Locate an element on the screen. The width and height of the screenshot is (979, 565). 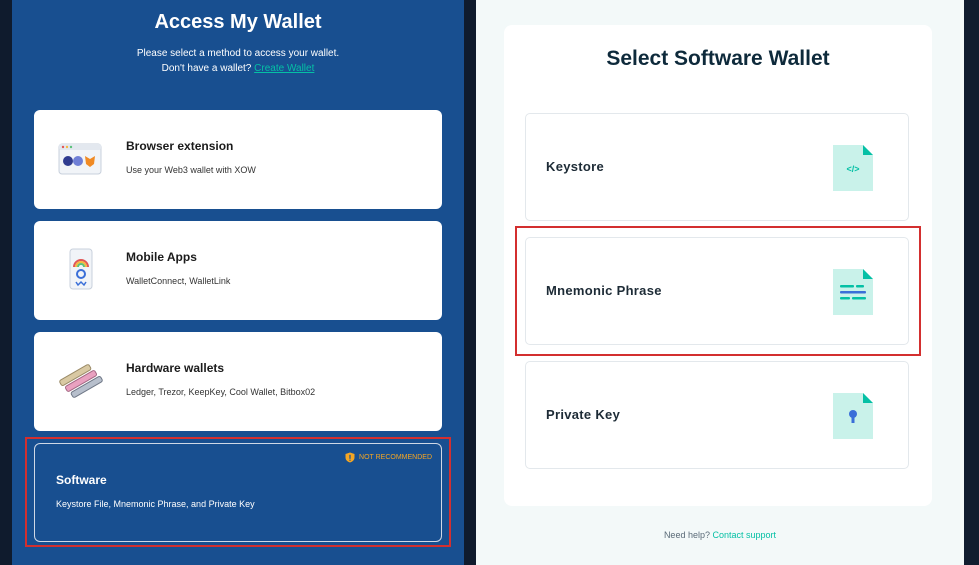
mobile-apps-option: Mobile Apps WalletConnect, WalletLink is located at coordinates (238, 270).